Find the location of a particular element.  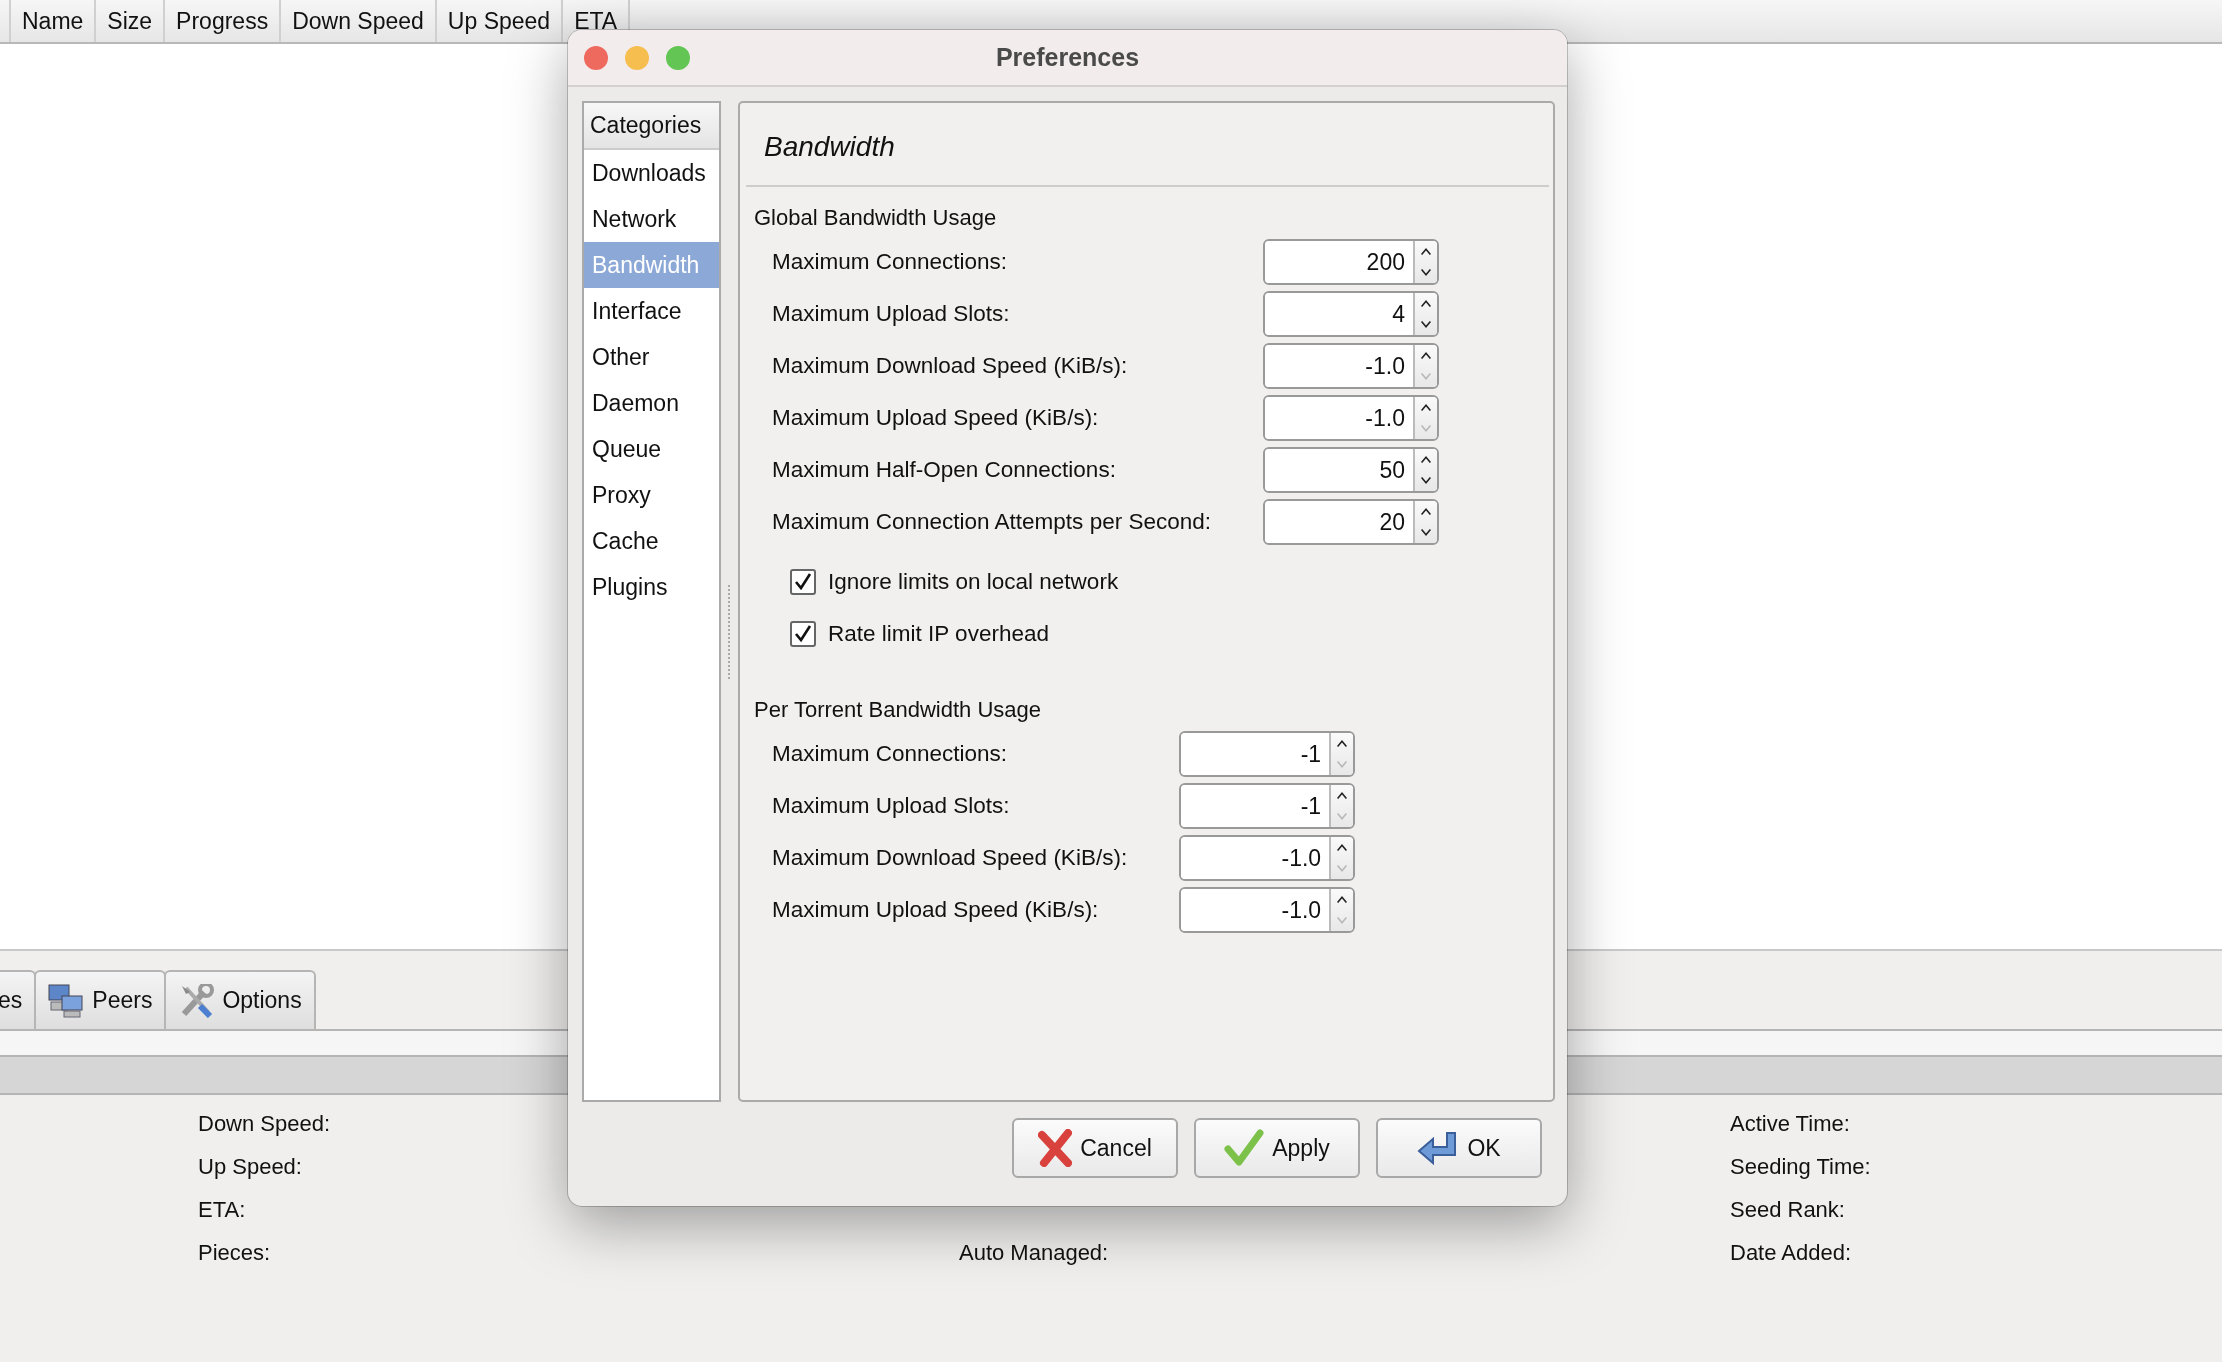

detail-label: ETA: is located at coordinates (222, 1210).